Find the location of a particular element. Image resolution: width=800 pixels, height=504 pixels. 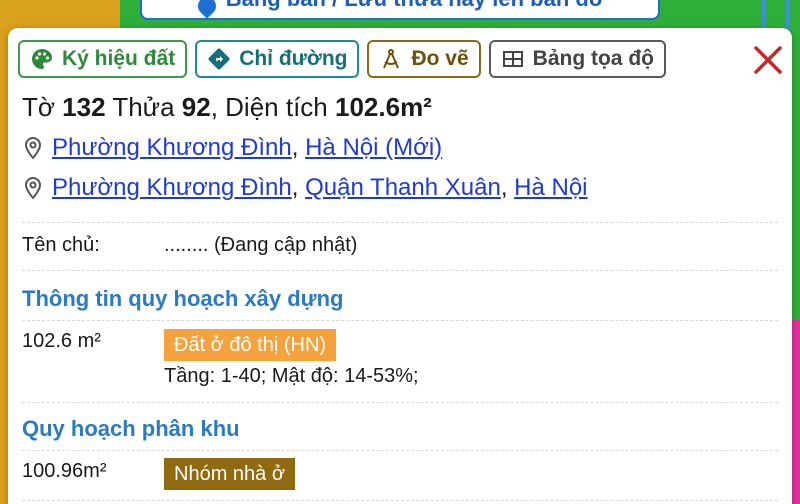

table-icon is located at coordinates (512, 59).